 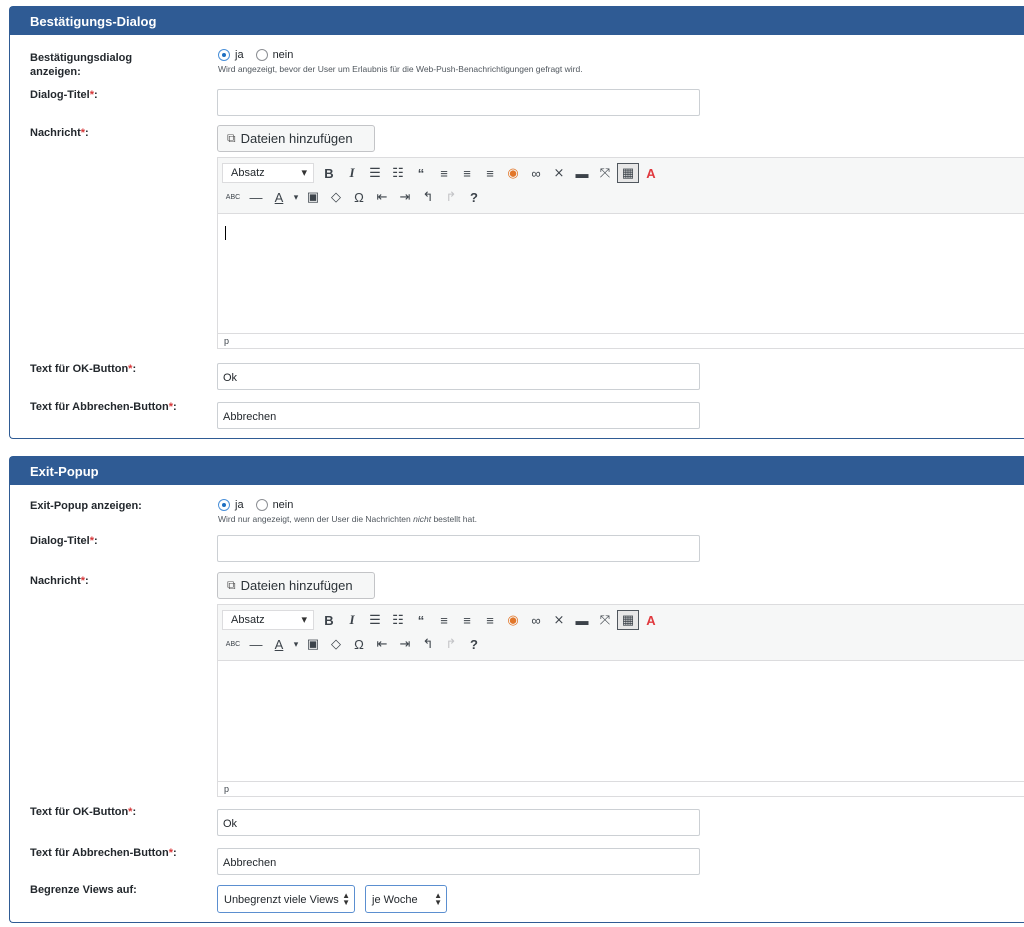 I want to click on period-value: je Woche, so click(x=395, y=900).